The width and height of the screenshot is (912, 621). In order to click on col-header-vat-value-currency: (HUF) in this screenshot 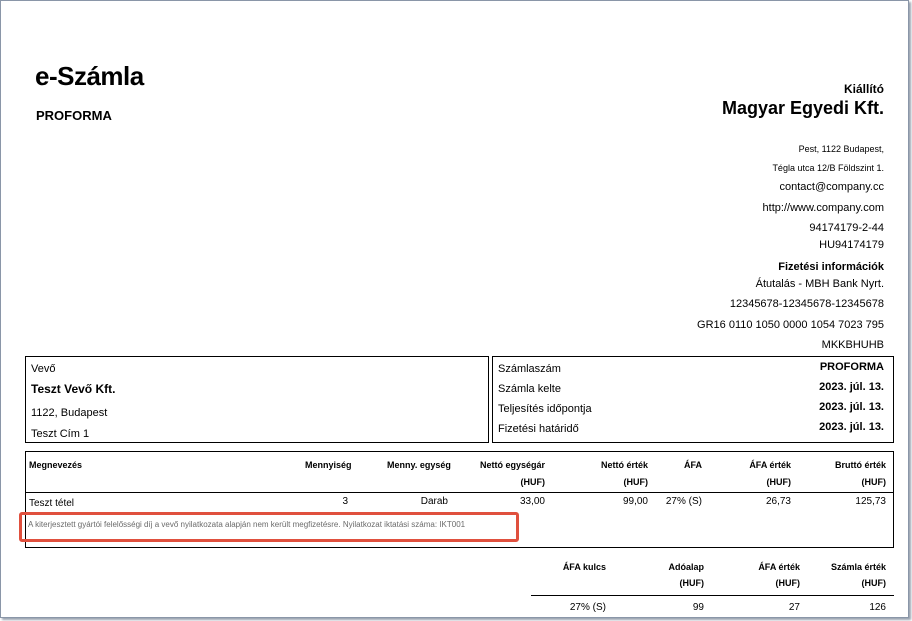, I will do `click(779, 482)`.